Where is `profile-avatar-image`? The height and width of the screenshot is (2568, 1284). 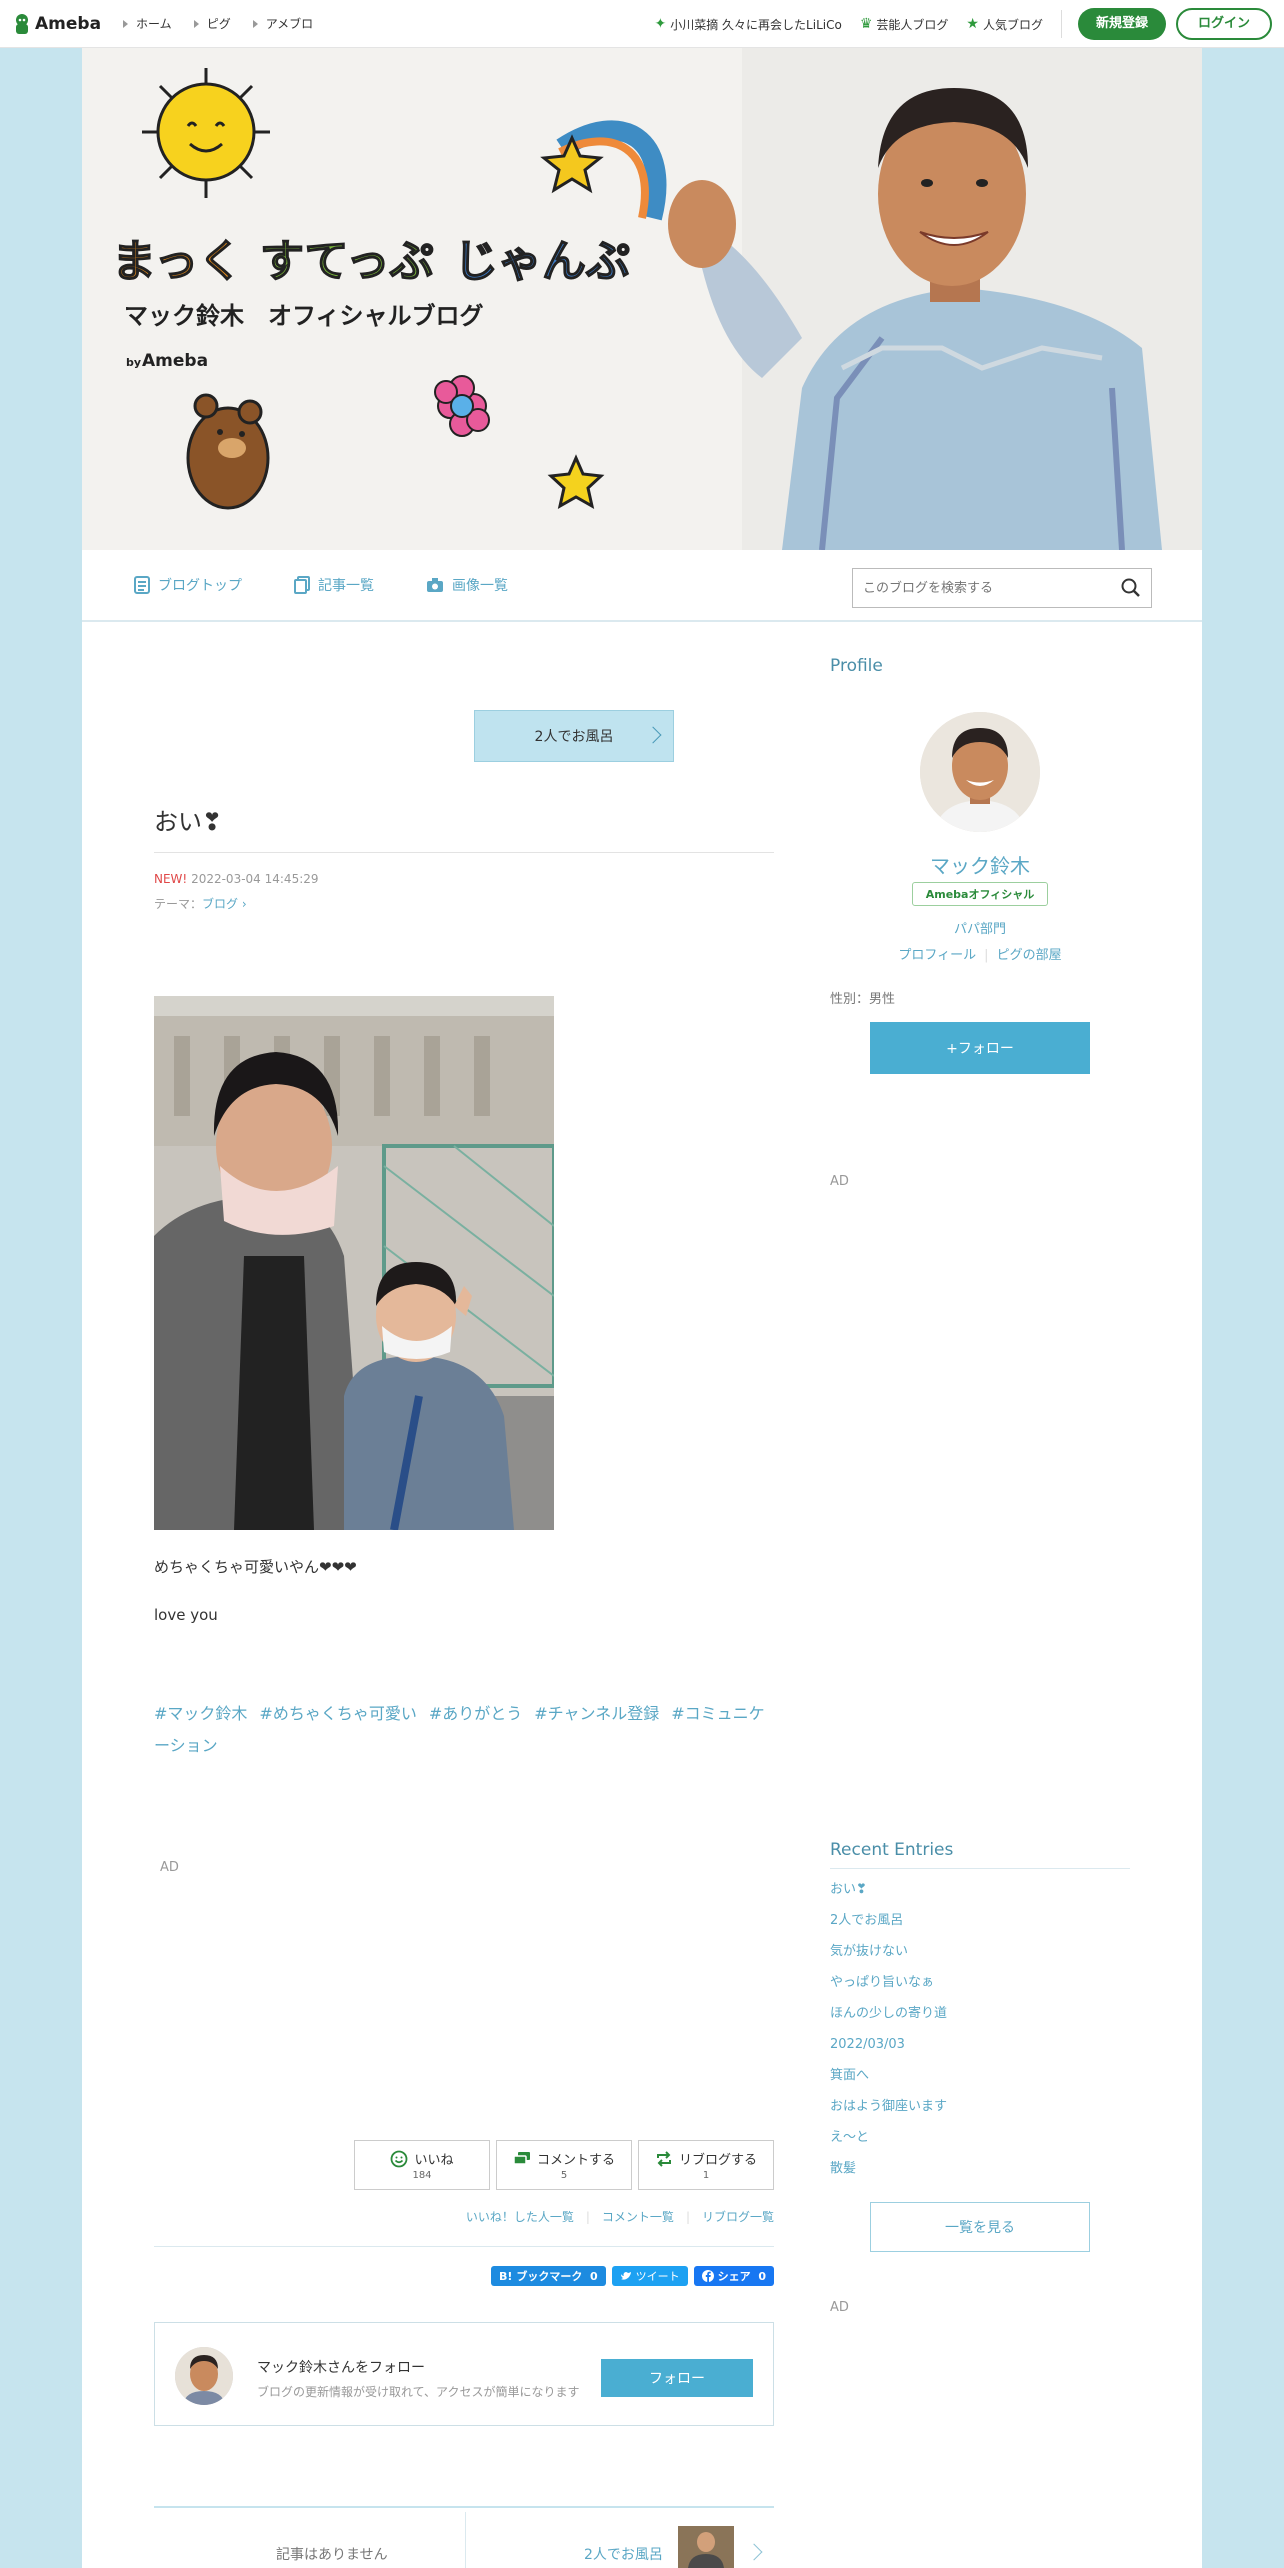
profile-avatar-image is located at coordinates (980, 772).